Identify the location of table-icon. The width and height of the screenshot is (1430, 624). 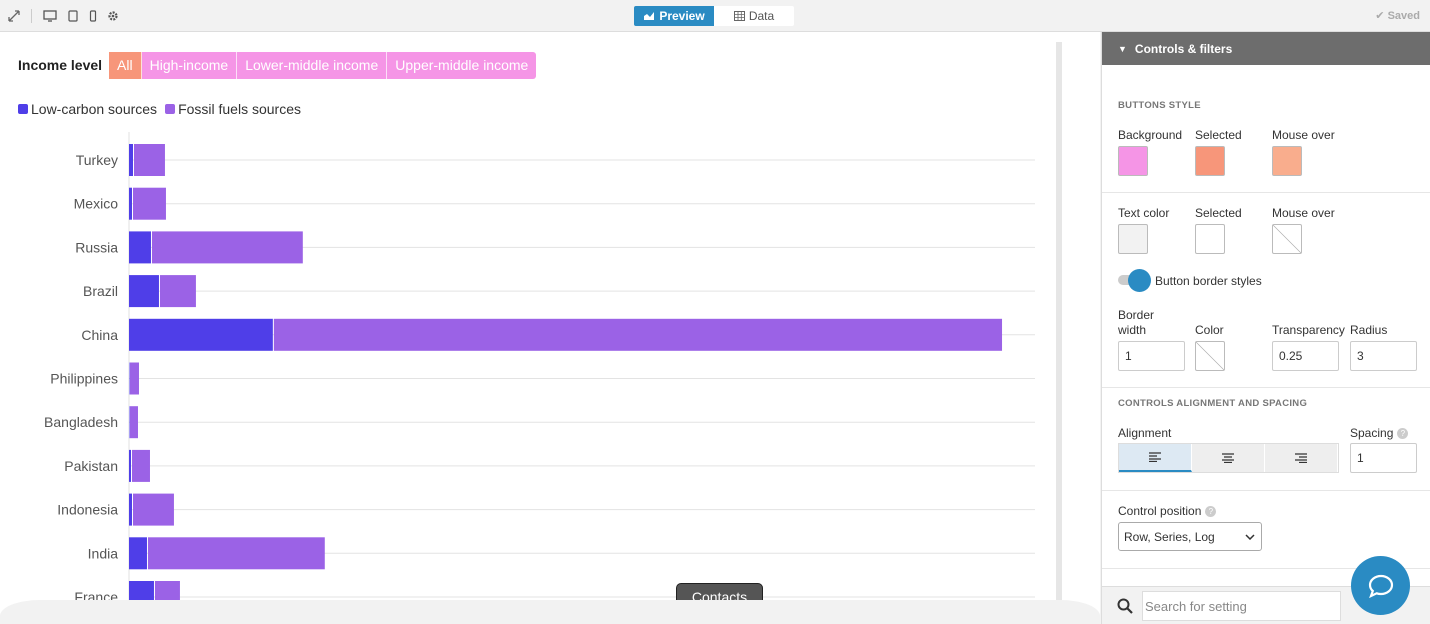
(739, 16).